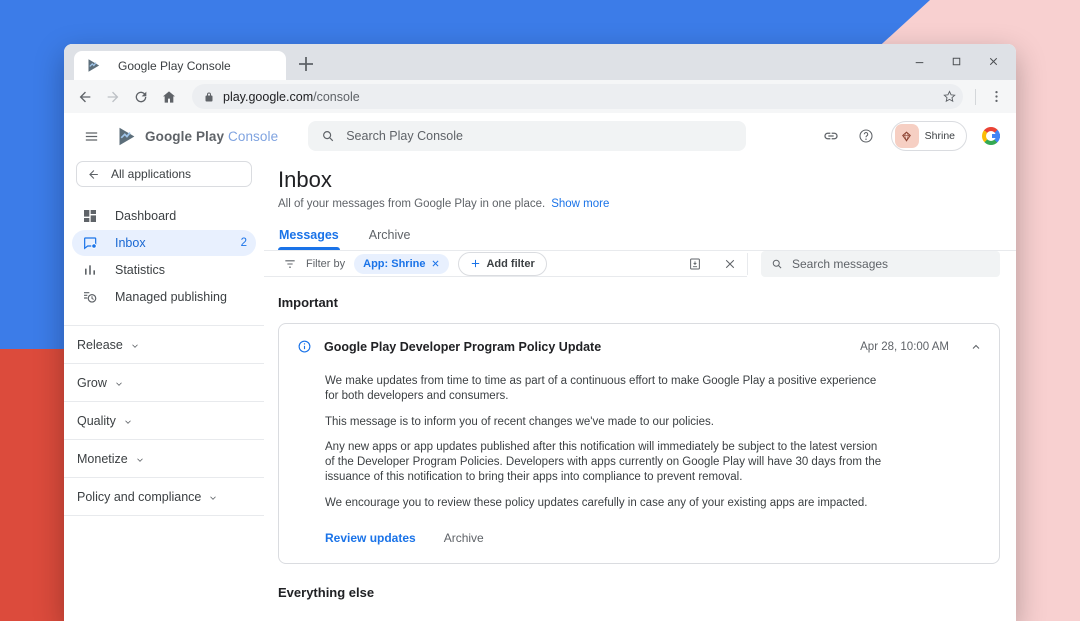 The width and height of the screenshot is (1080, 621). I want to click on save-filter-button, so click(695, 264).